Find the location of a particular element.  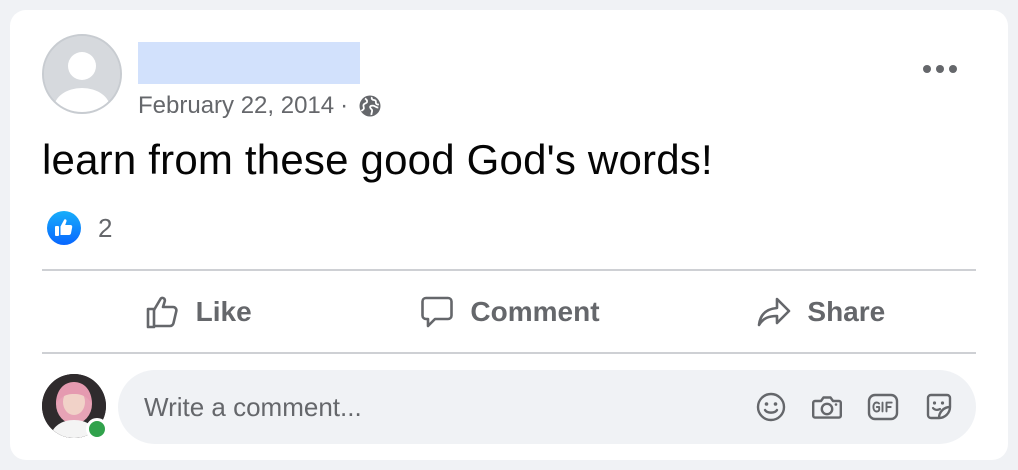

author-name-redacted is located at coordinates (249, 63).